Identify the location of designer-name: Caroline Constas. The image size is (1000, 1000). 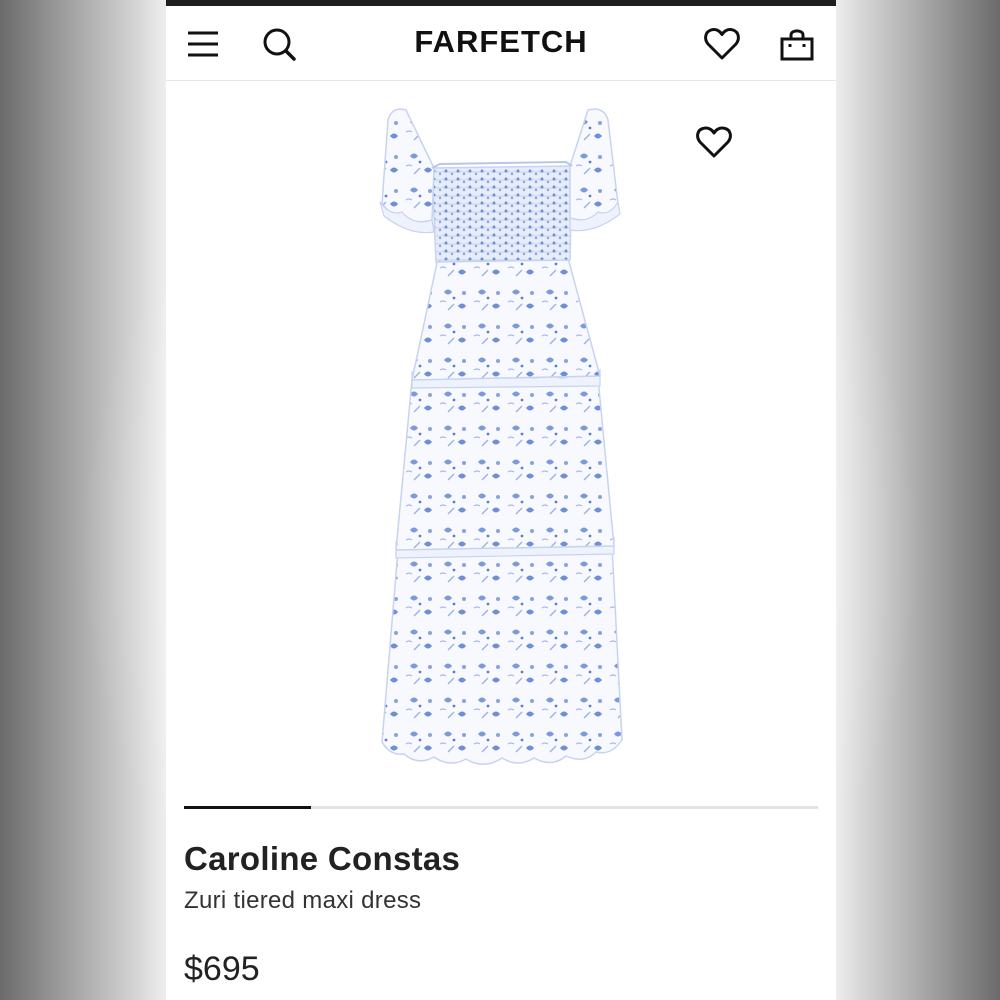
(322, 859).